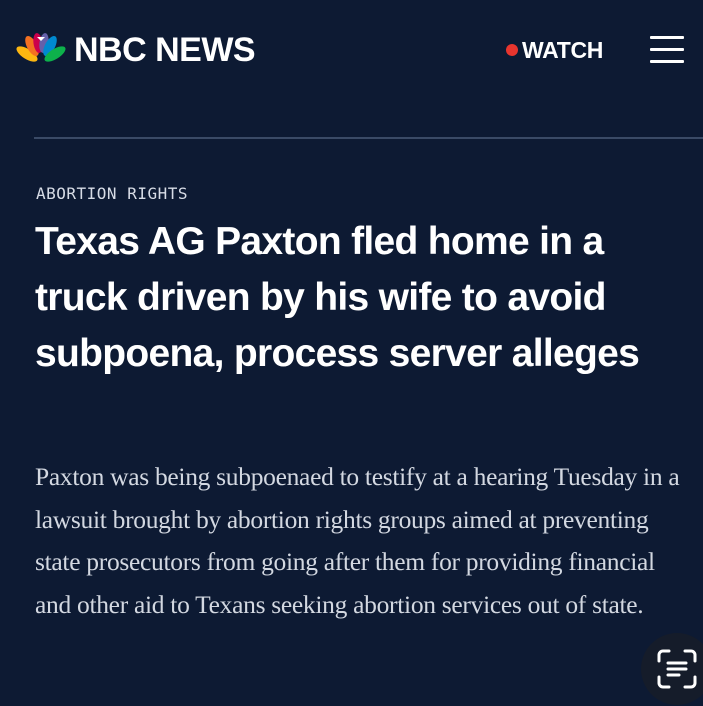 Image resolution: width=703 pixels, height=706 pixels. I want to click on header-divider, so click(368, 138).